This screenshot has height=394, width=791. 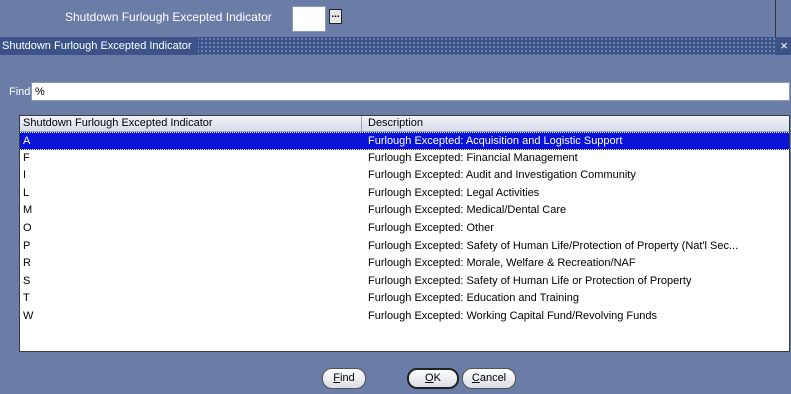 What do you see at coordinates (25, 175) in the screenshot?
I see `row-code: I` at bounding box center [25, 175].